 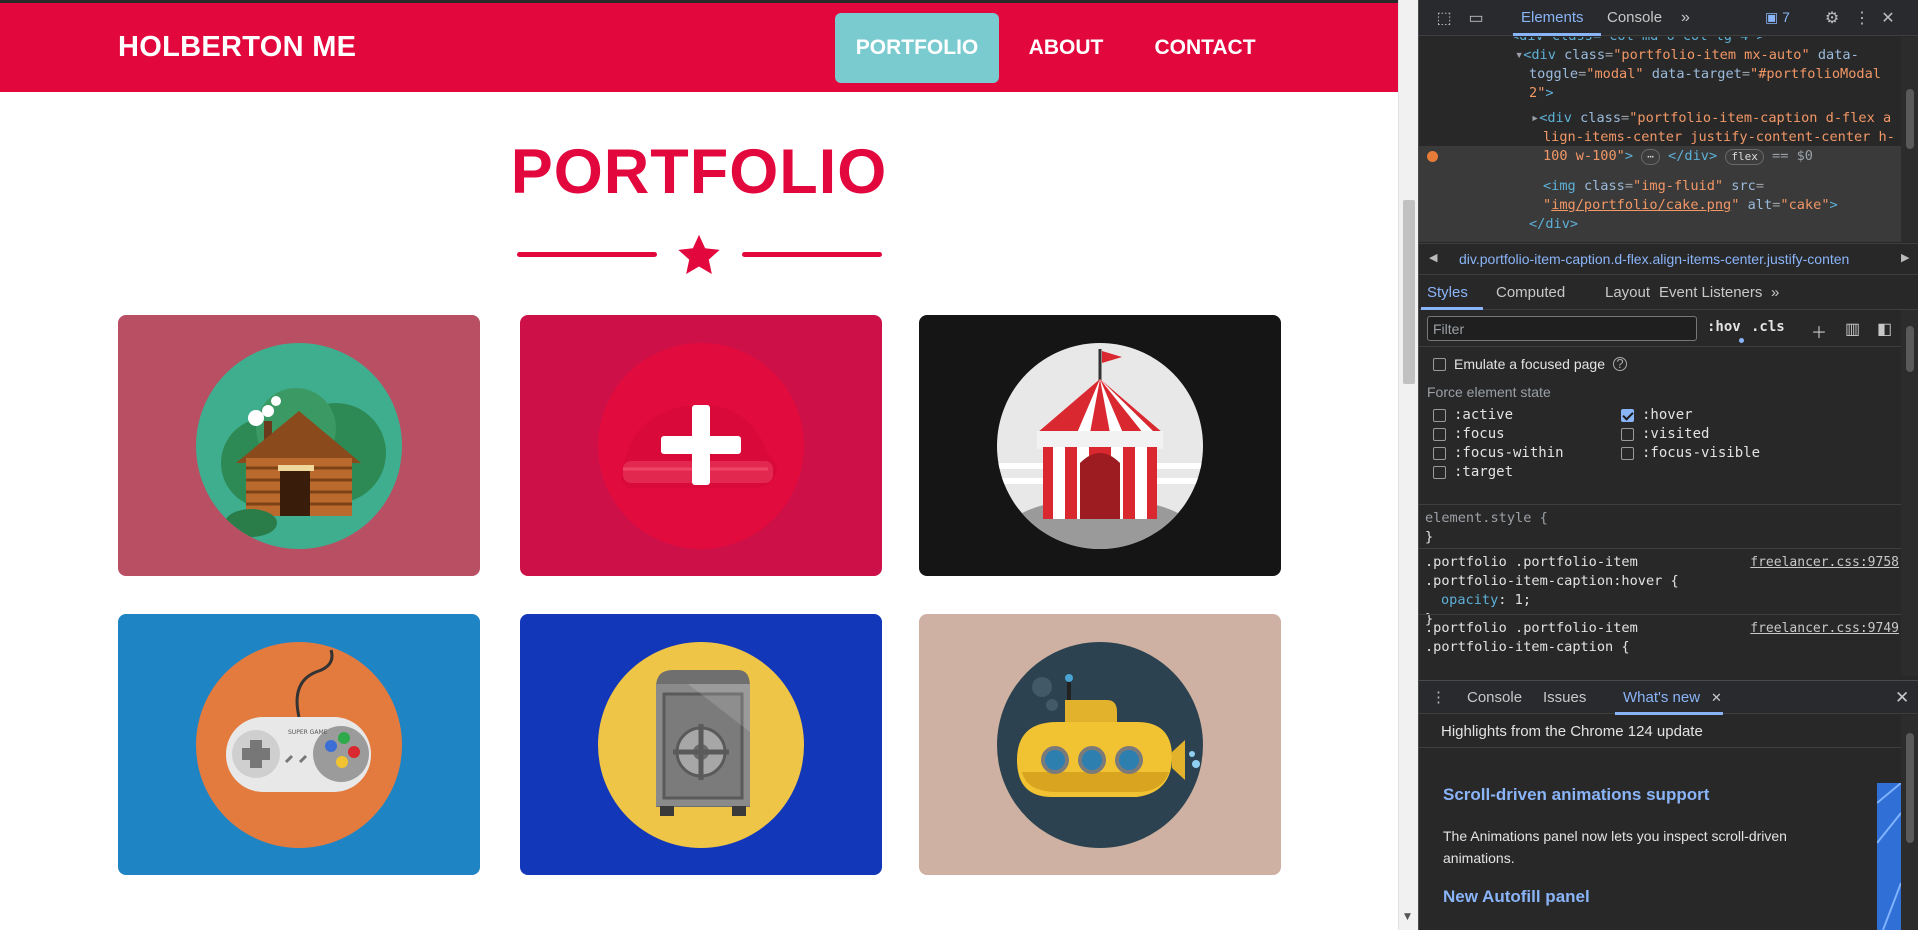 What do you see at coordinates (1660, 747) in the screenshot?
I see `divider` at bounding box center [1660, 747].